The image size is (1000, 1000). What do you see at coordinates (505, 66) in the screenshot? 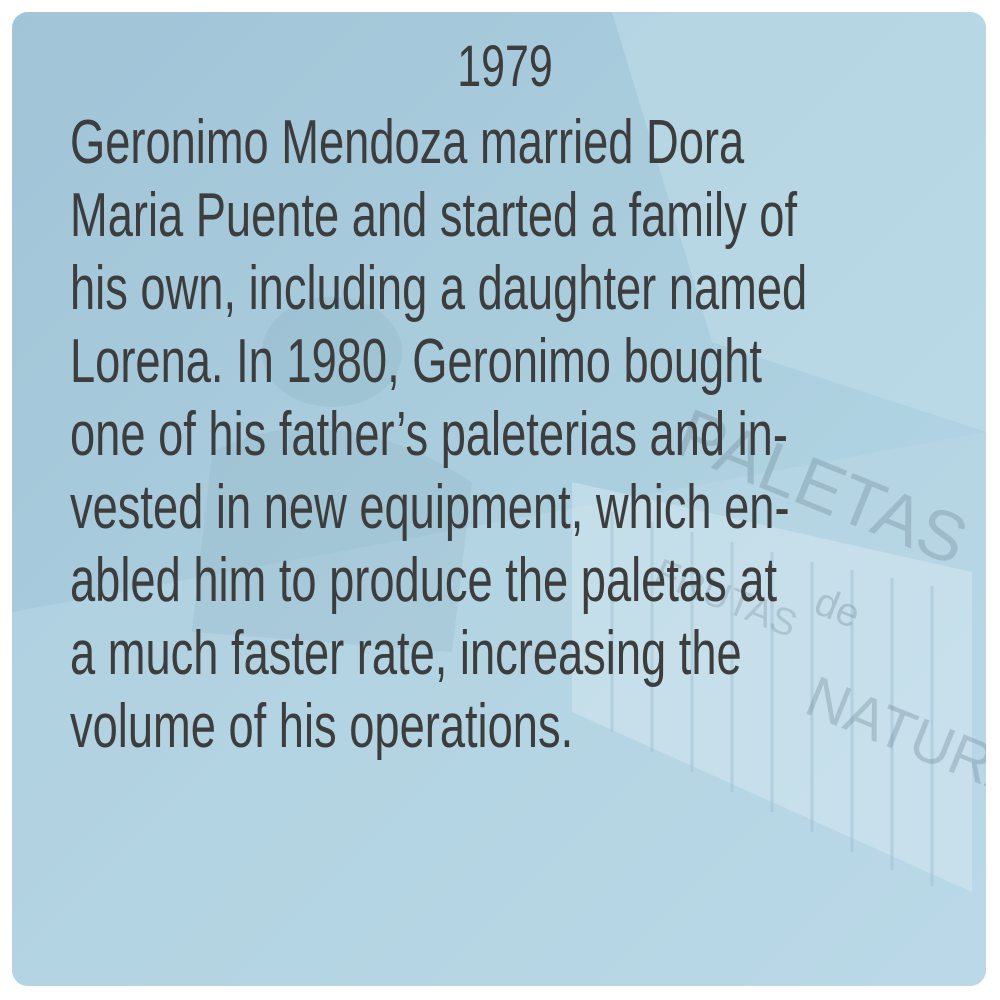
I see `year-heading: 1979` at bounding box center [505, 66].